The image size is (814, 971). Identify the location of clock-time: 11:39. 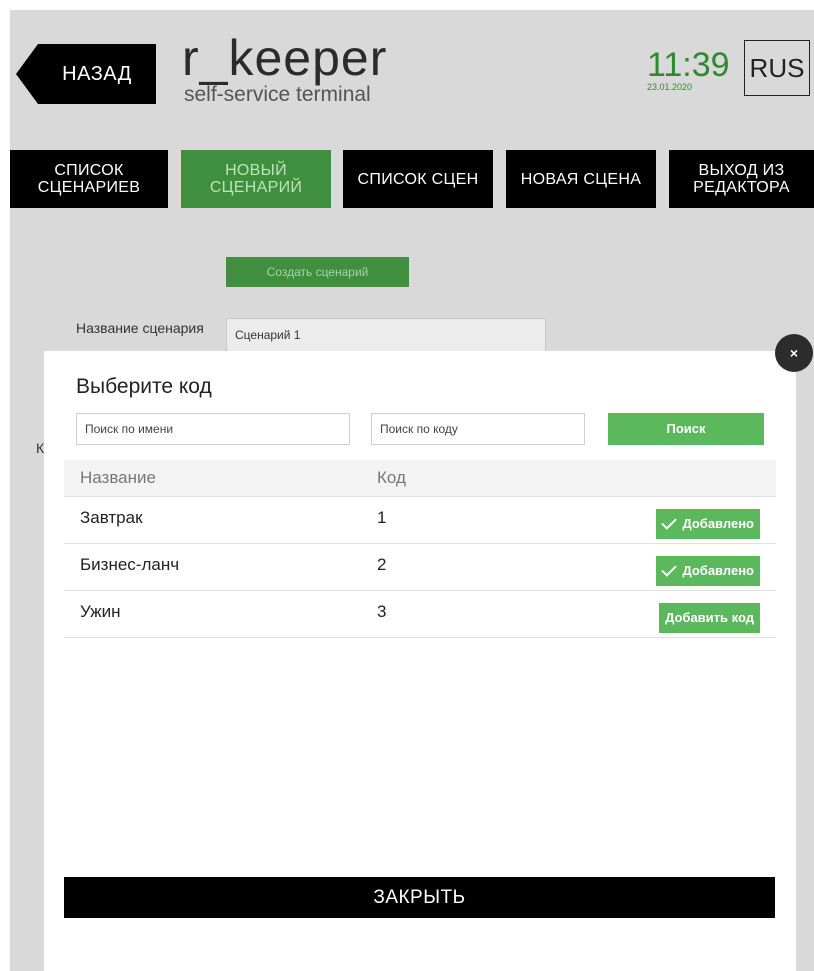
(688, 65).